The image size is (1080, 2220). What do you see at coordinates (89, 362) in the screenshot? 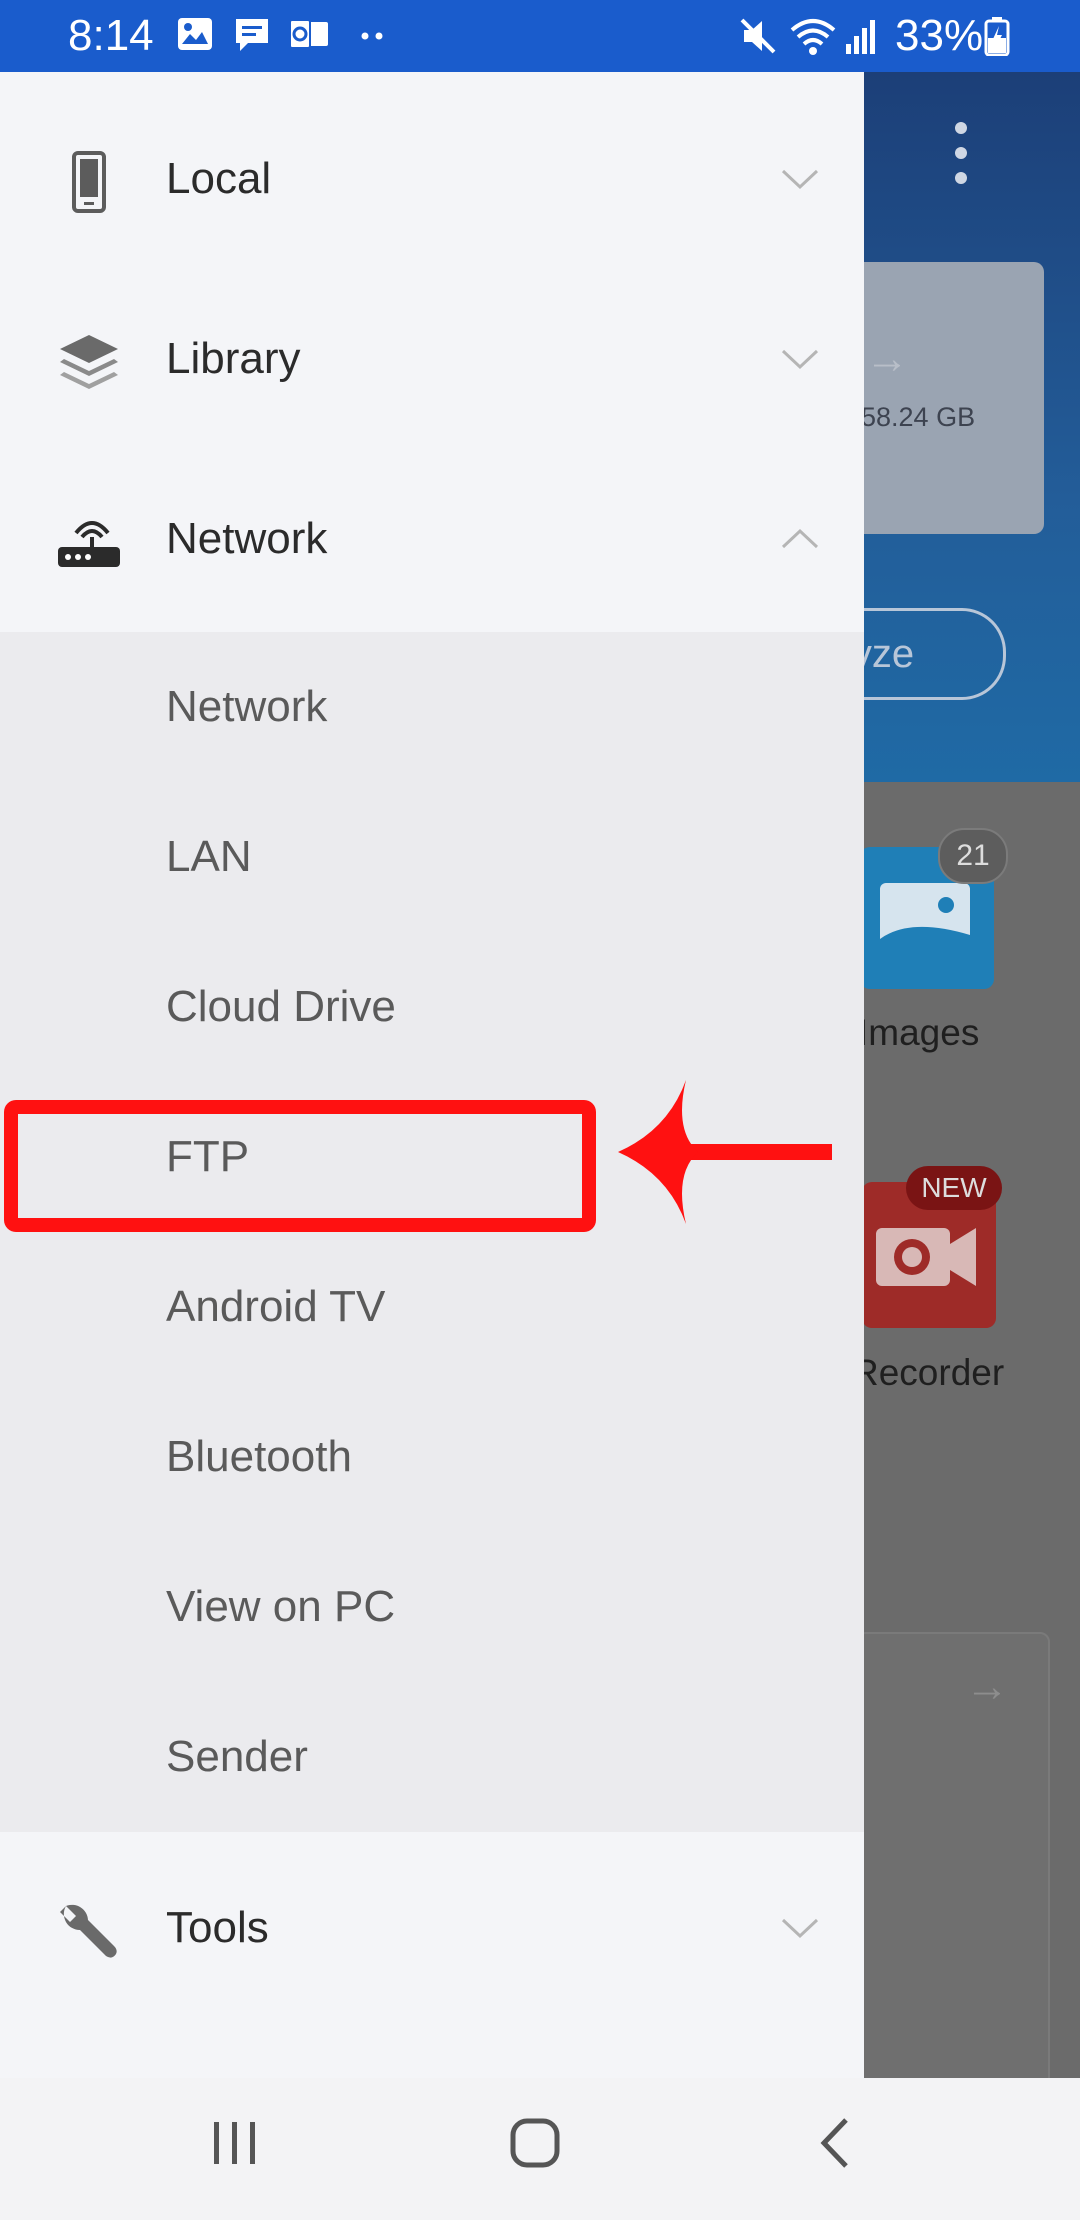
I see `layers-icon` at bounding box center [89, 362].